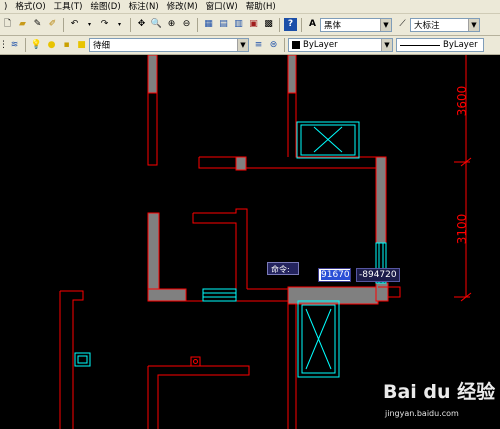 This screenshot has height=429, width=500. What do you see at coordinates (445, 24) in the screenshot?
I see `dim-style-combo: 大标注 ▼` at bounding box center [445, 24].